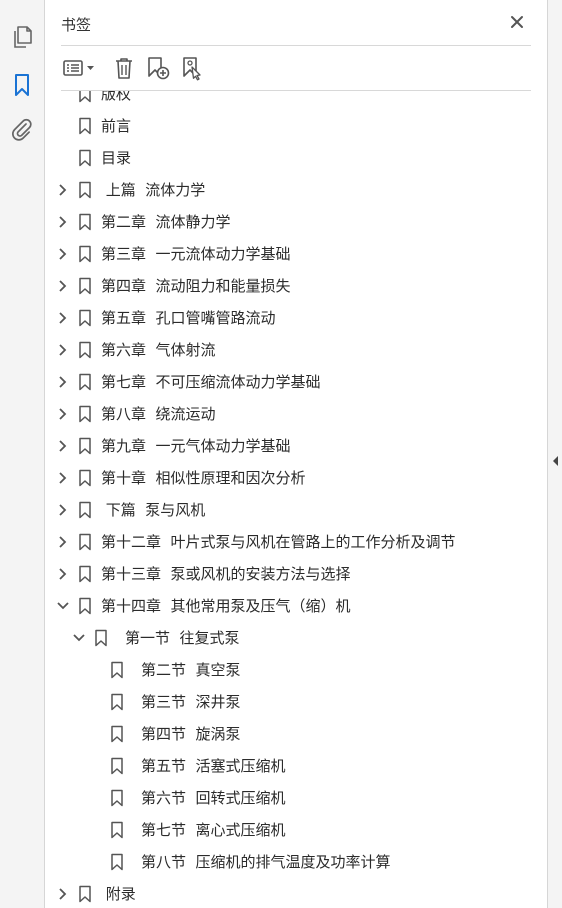 Image resolution: width=562 pixels, height=908 pixels. I want to click on bookmark-item: 第八节 压缩机的排气温度及功率计算, so click(283, 862).